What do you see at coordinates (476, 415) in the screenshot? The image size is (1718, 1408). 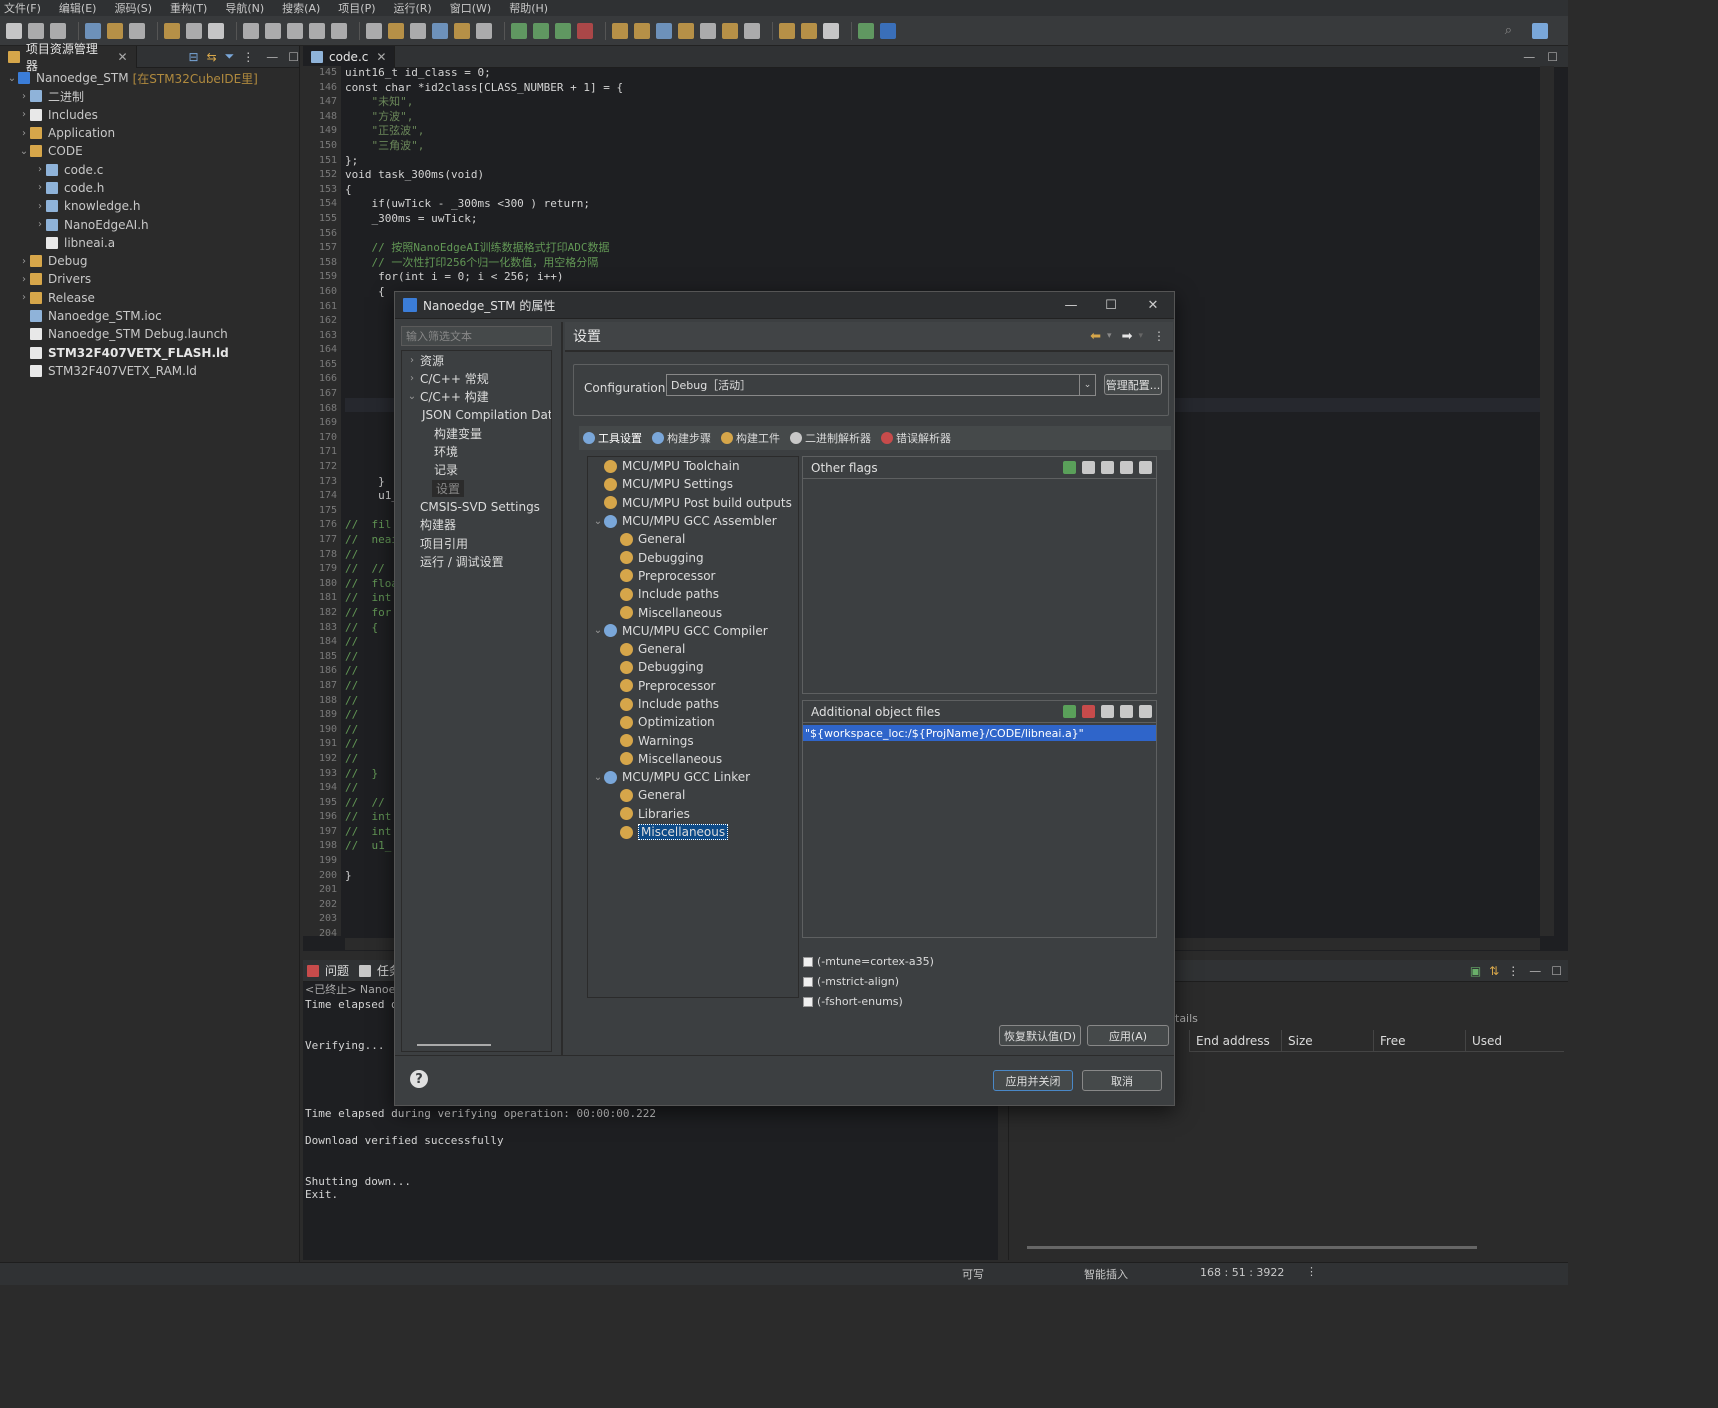 I see `nav-item: JSON Compilation Dat` at bounding box center [476, 415].